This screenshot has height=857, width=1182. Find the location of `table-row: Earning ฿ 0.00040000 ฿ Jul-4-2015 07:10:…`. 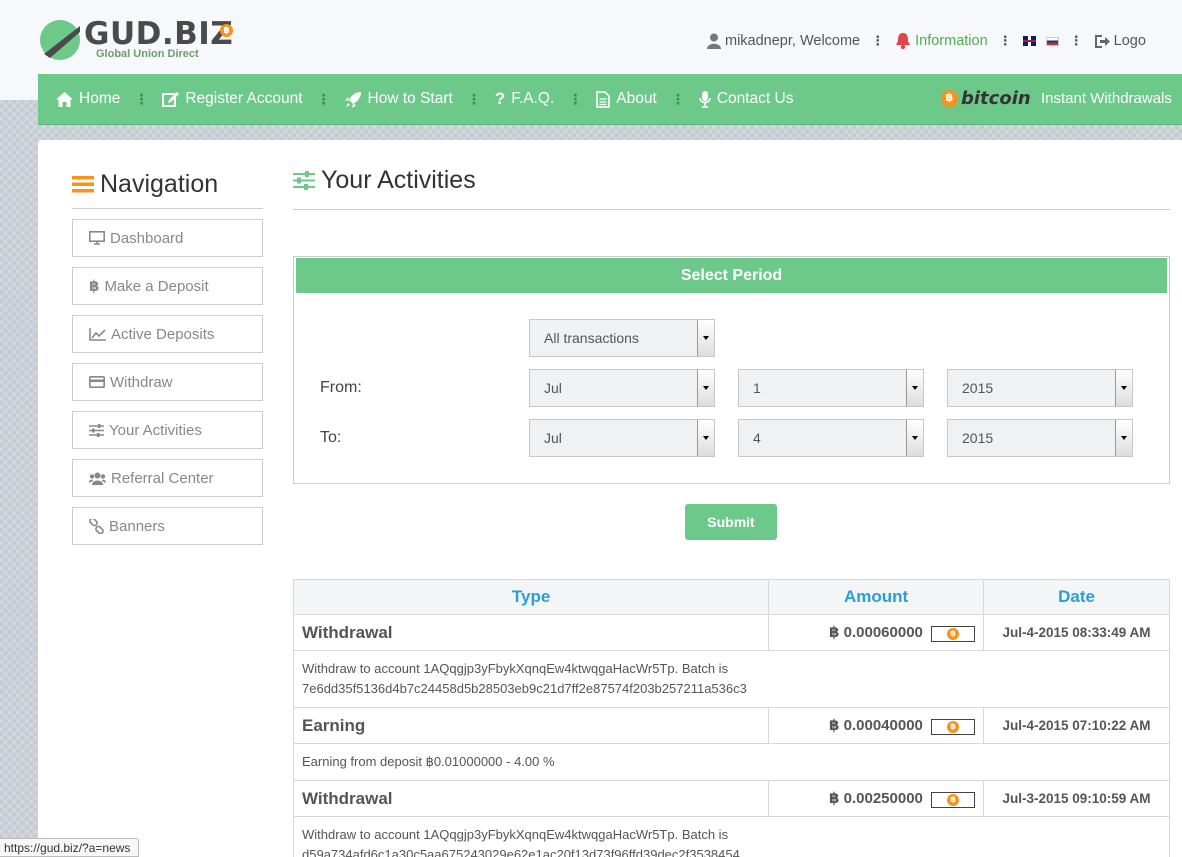

table-row: Earning ฿ 0.00040000 ฿ Jul-4-2015 07:10:… is located at coordinates (731, 725).